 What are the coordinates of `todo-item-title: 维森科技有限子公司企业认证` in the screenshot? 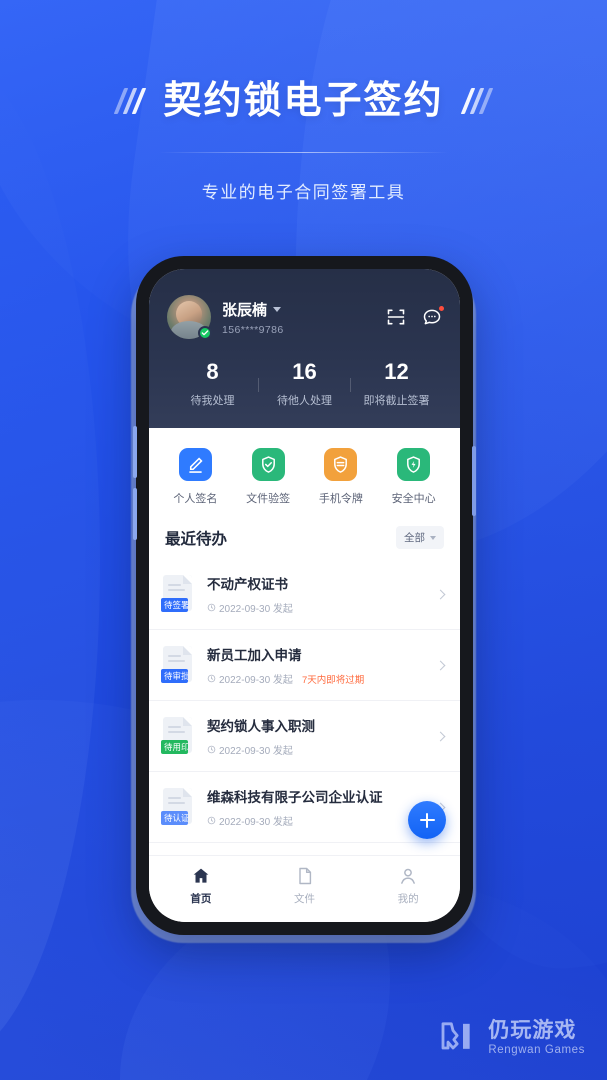 It's located at (295, 797).